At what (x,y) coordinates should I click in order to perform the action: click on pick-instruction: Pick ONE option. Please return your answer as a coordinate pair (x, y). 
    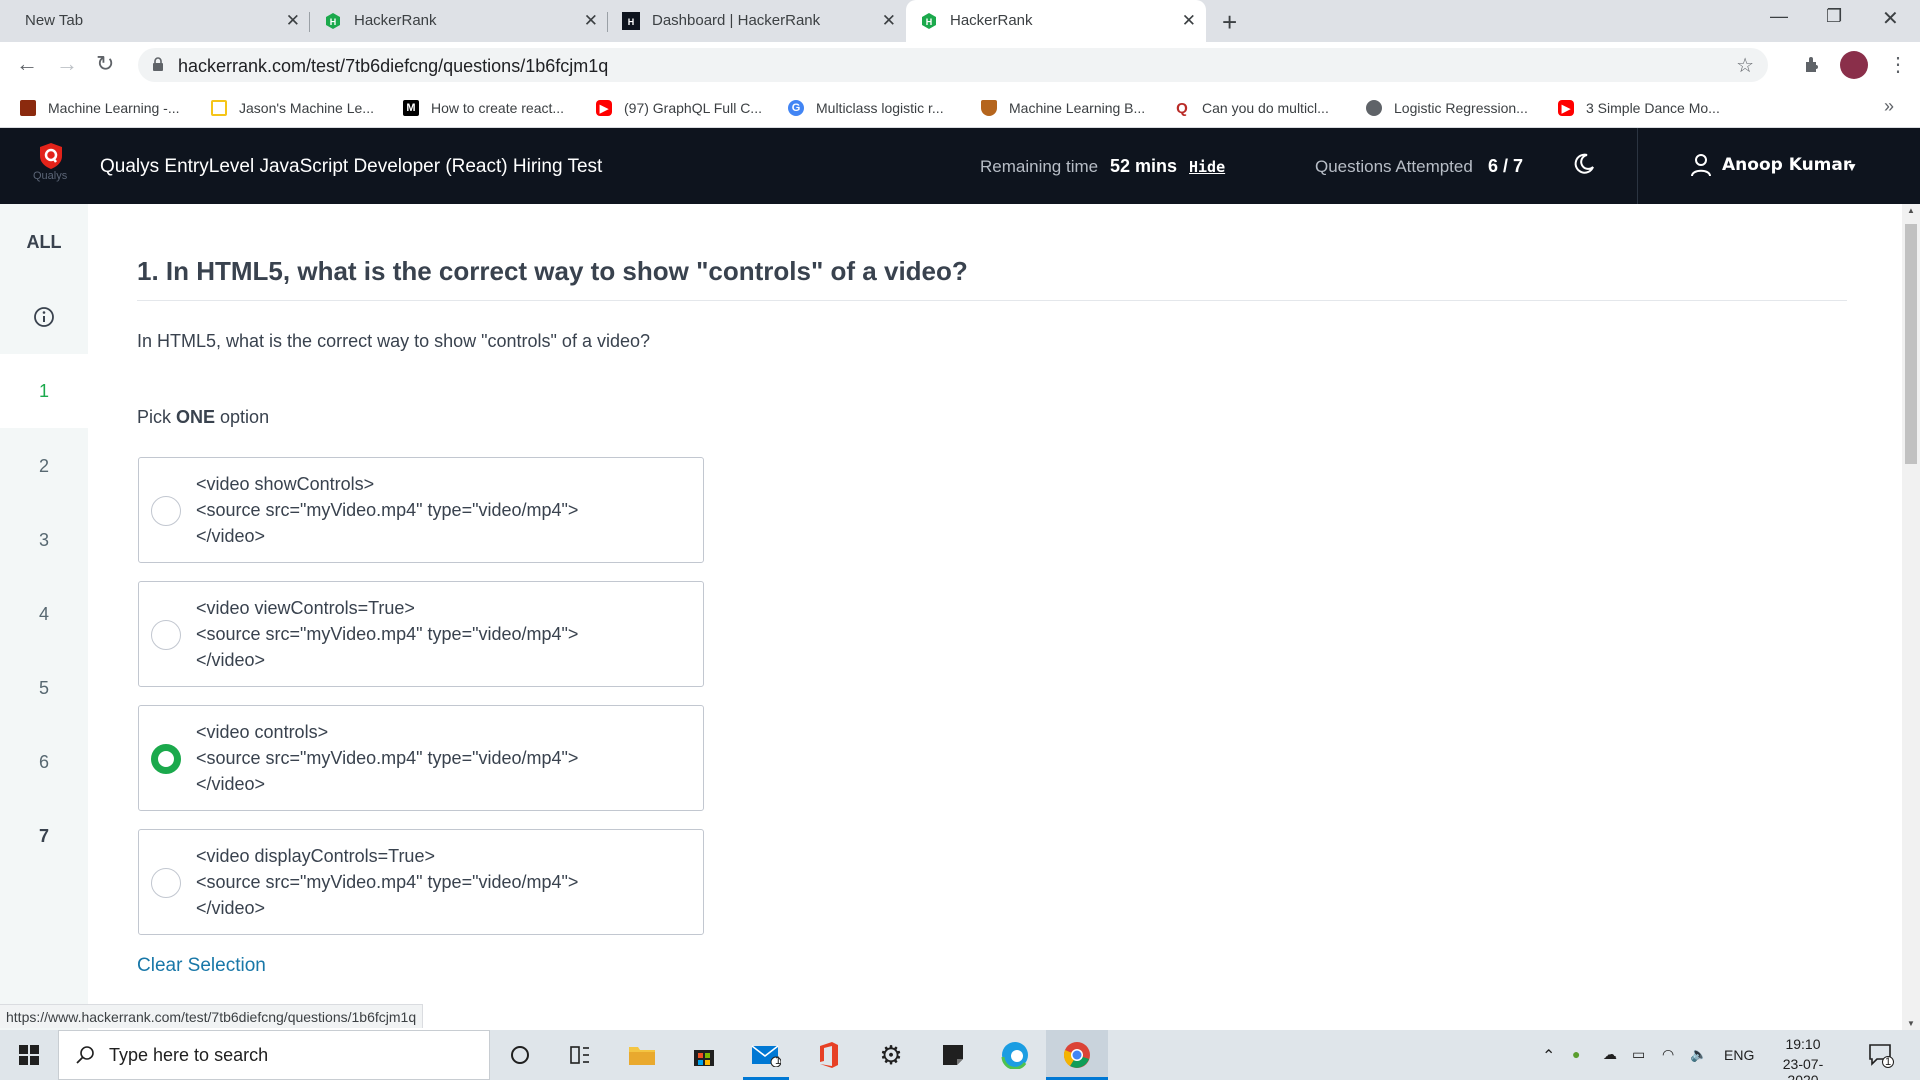
    Looking at the image, I should click on (203, 417).